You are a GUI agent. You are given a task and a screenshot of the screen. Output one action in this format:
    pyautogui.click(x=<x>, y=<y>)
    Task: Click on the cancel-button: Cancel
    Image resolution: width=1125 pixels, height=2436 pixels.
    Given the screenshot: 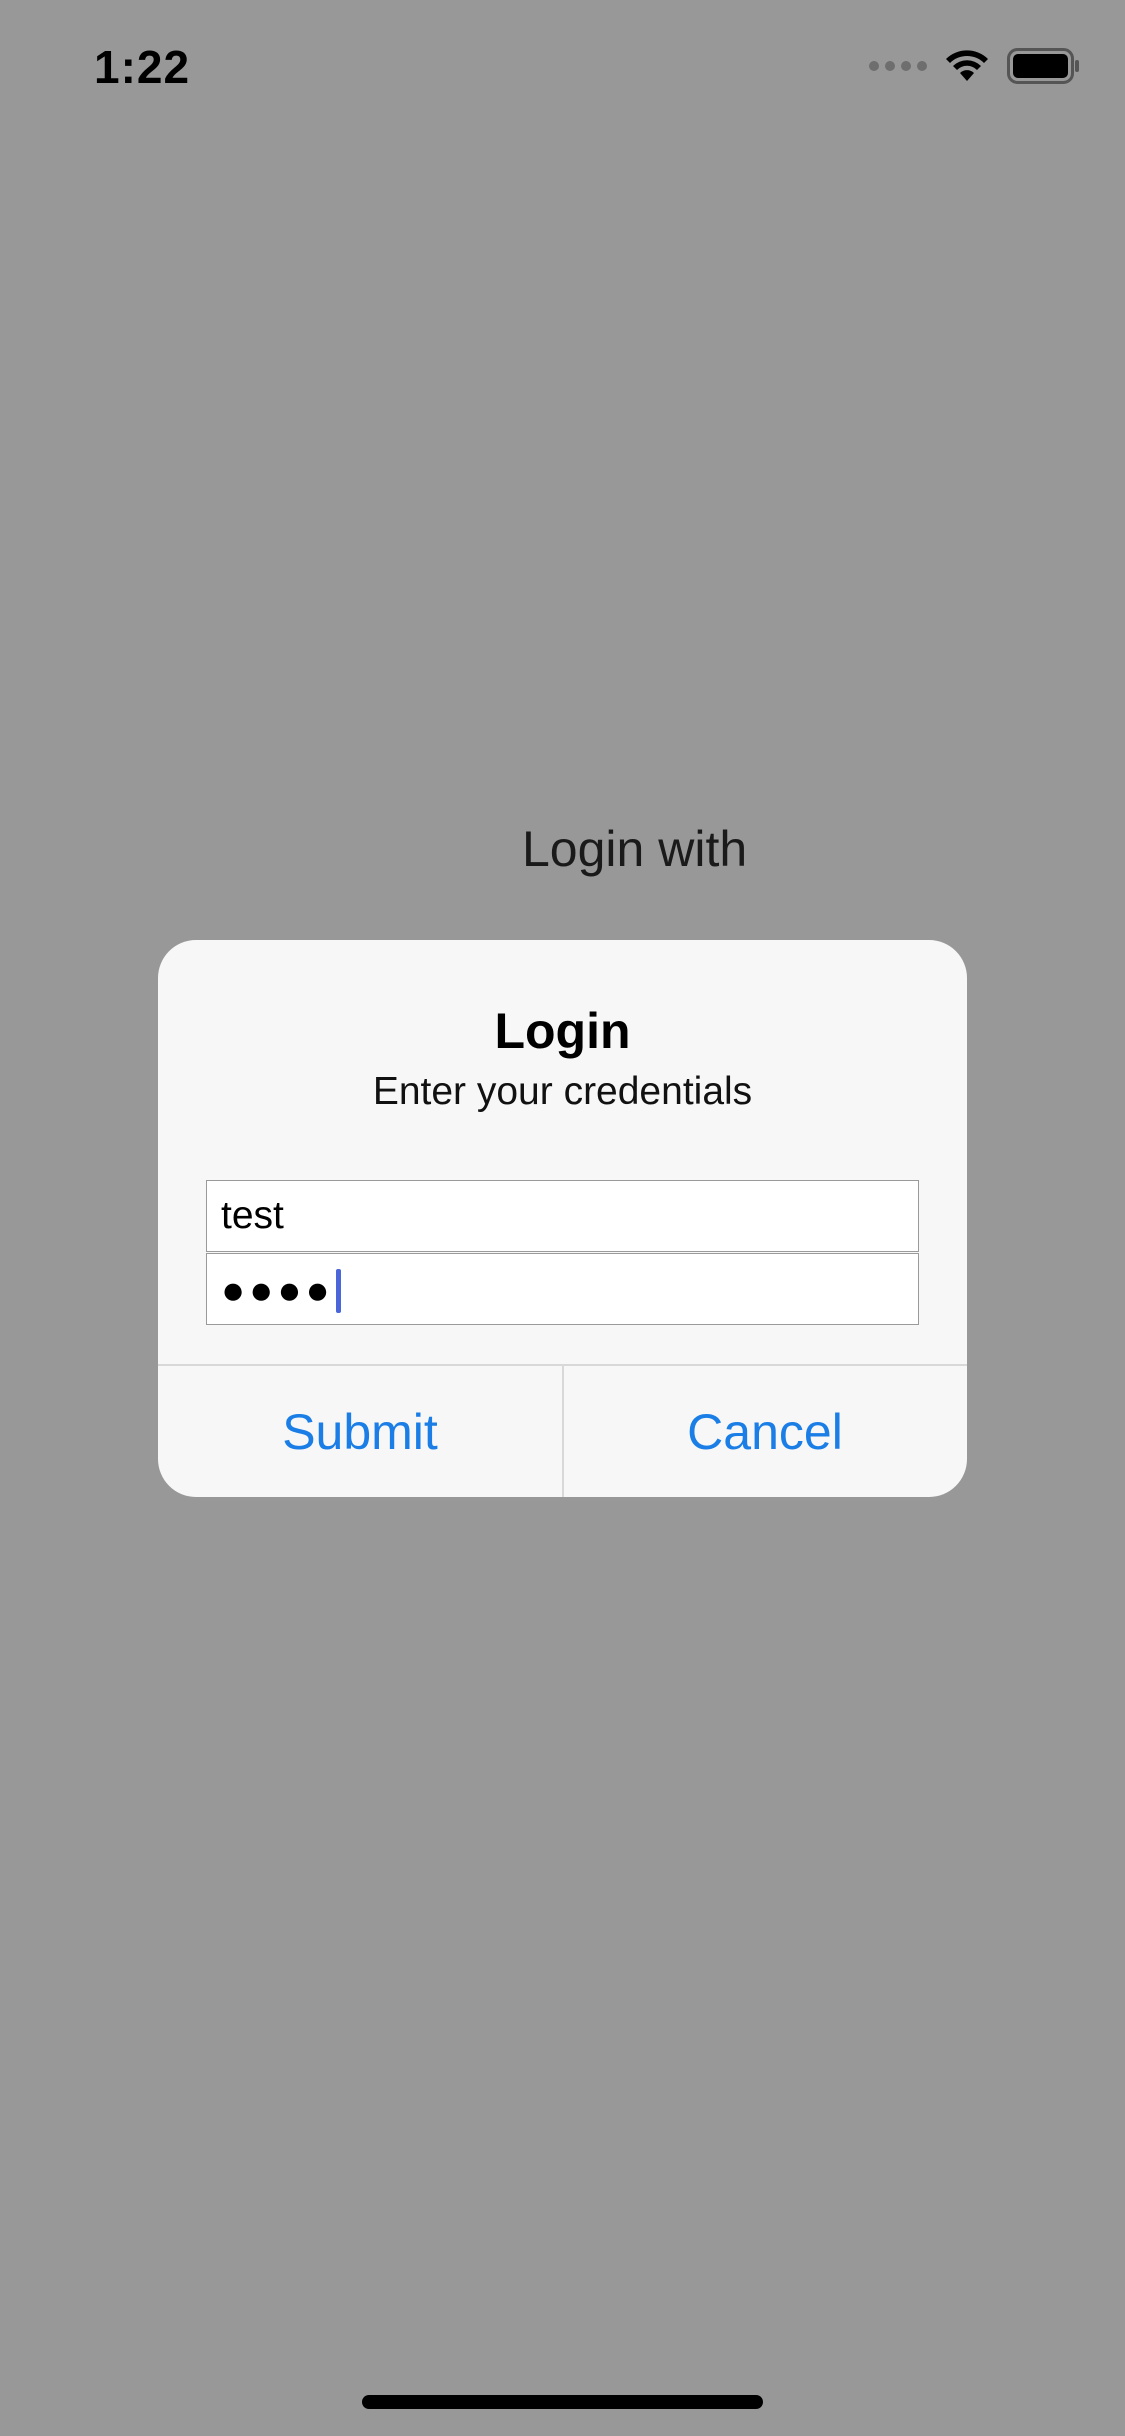 What is the action you would take?
    pyautogui.click(x=765, y=1431)
    